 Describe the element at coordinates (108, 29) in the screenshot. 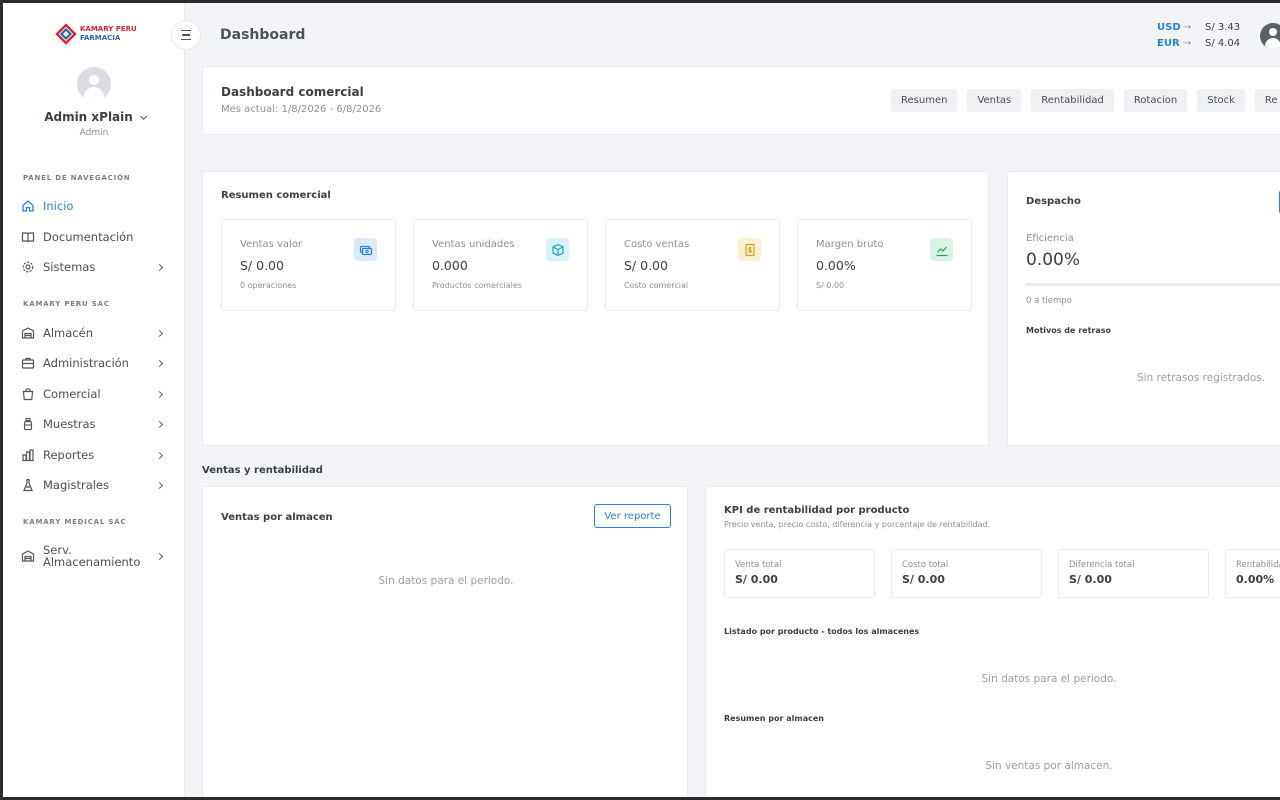

I see `brand-line1: KAMARY PERU` at that location.